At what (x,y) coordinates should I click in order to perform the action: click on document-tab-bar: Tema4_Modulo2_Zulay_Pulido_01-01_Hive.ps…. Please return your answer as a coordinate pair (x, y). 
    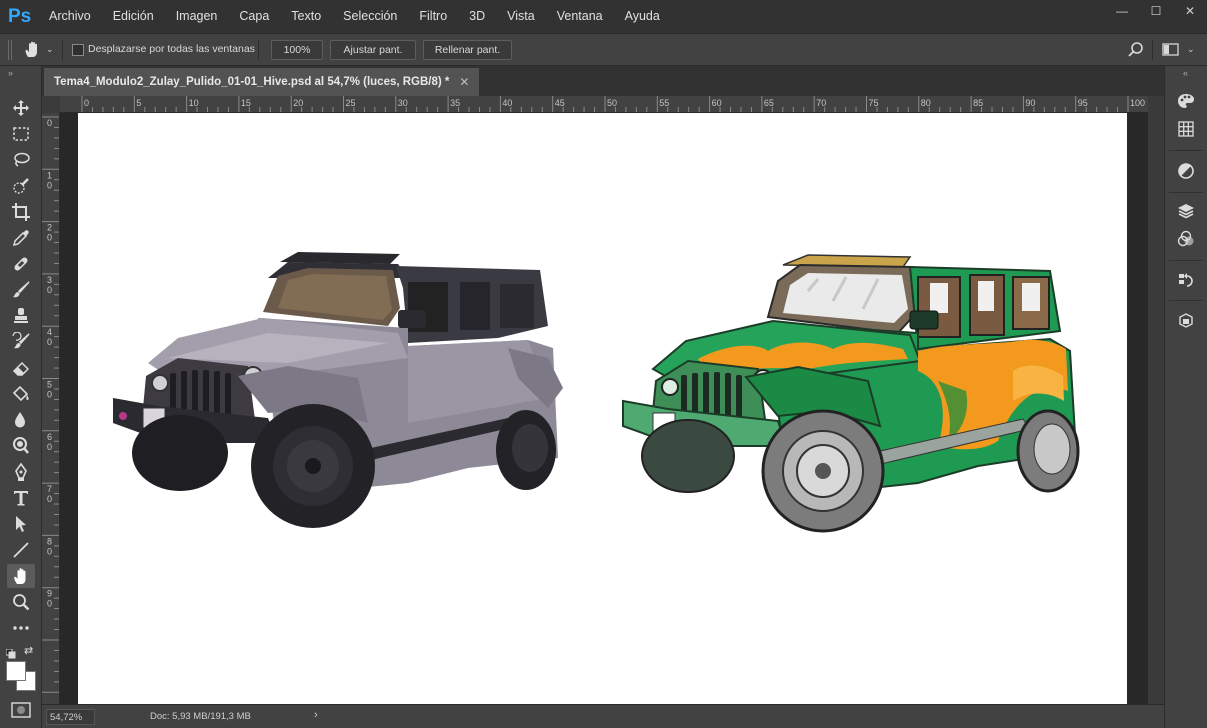
    Looking at the image, I should click on (603, 81).